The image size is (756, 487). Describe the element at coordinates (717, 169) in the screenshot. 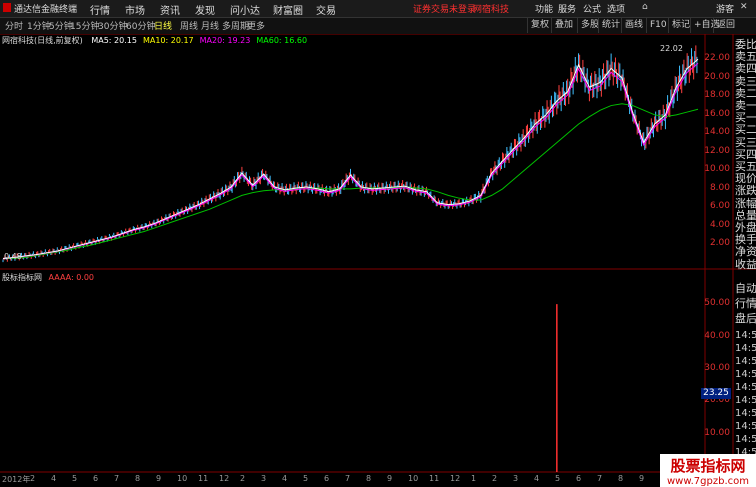

I see `price-tick-6: 10.00` at that location.